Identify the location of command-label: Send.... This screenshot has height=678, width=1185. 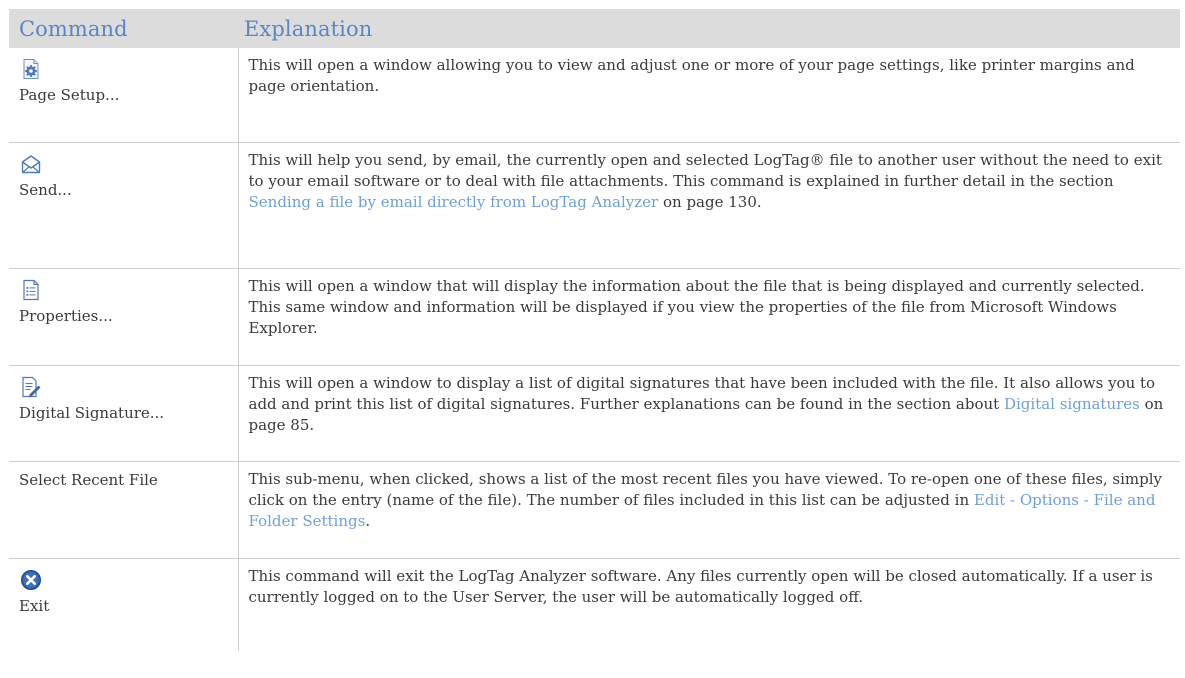
(45, 190).